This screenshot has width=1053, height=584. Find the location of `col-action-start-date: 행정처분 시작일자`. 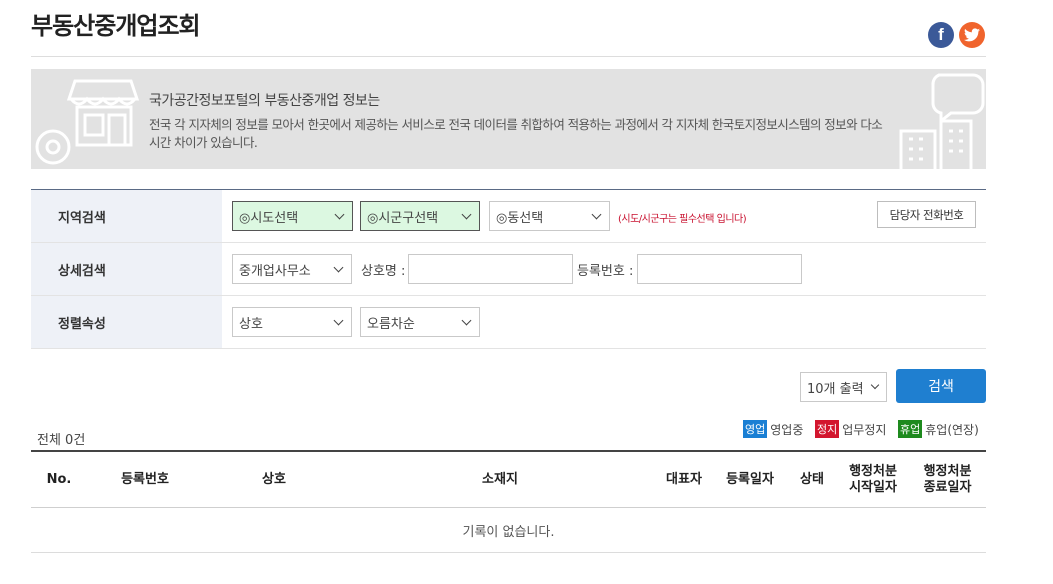

col-action-start-date: 행정처분 시작일자 is located at coordinates (873, 479).